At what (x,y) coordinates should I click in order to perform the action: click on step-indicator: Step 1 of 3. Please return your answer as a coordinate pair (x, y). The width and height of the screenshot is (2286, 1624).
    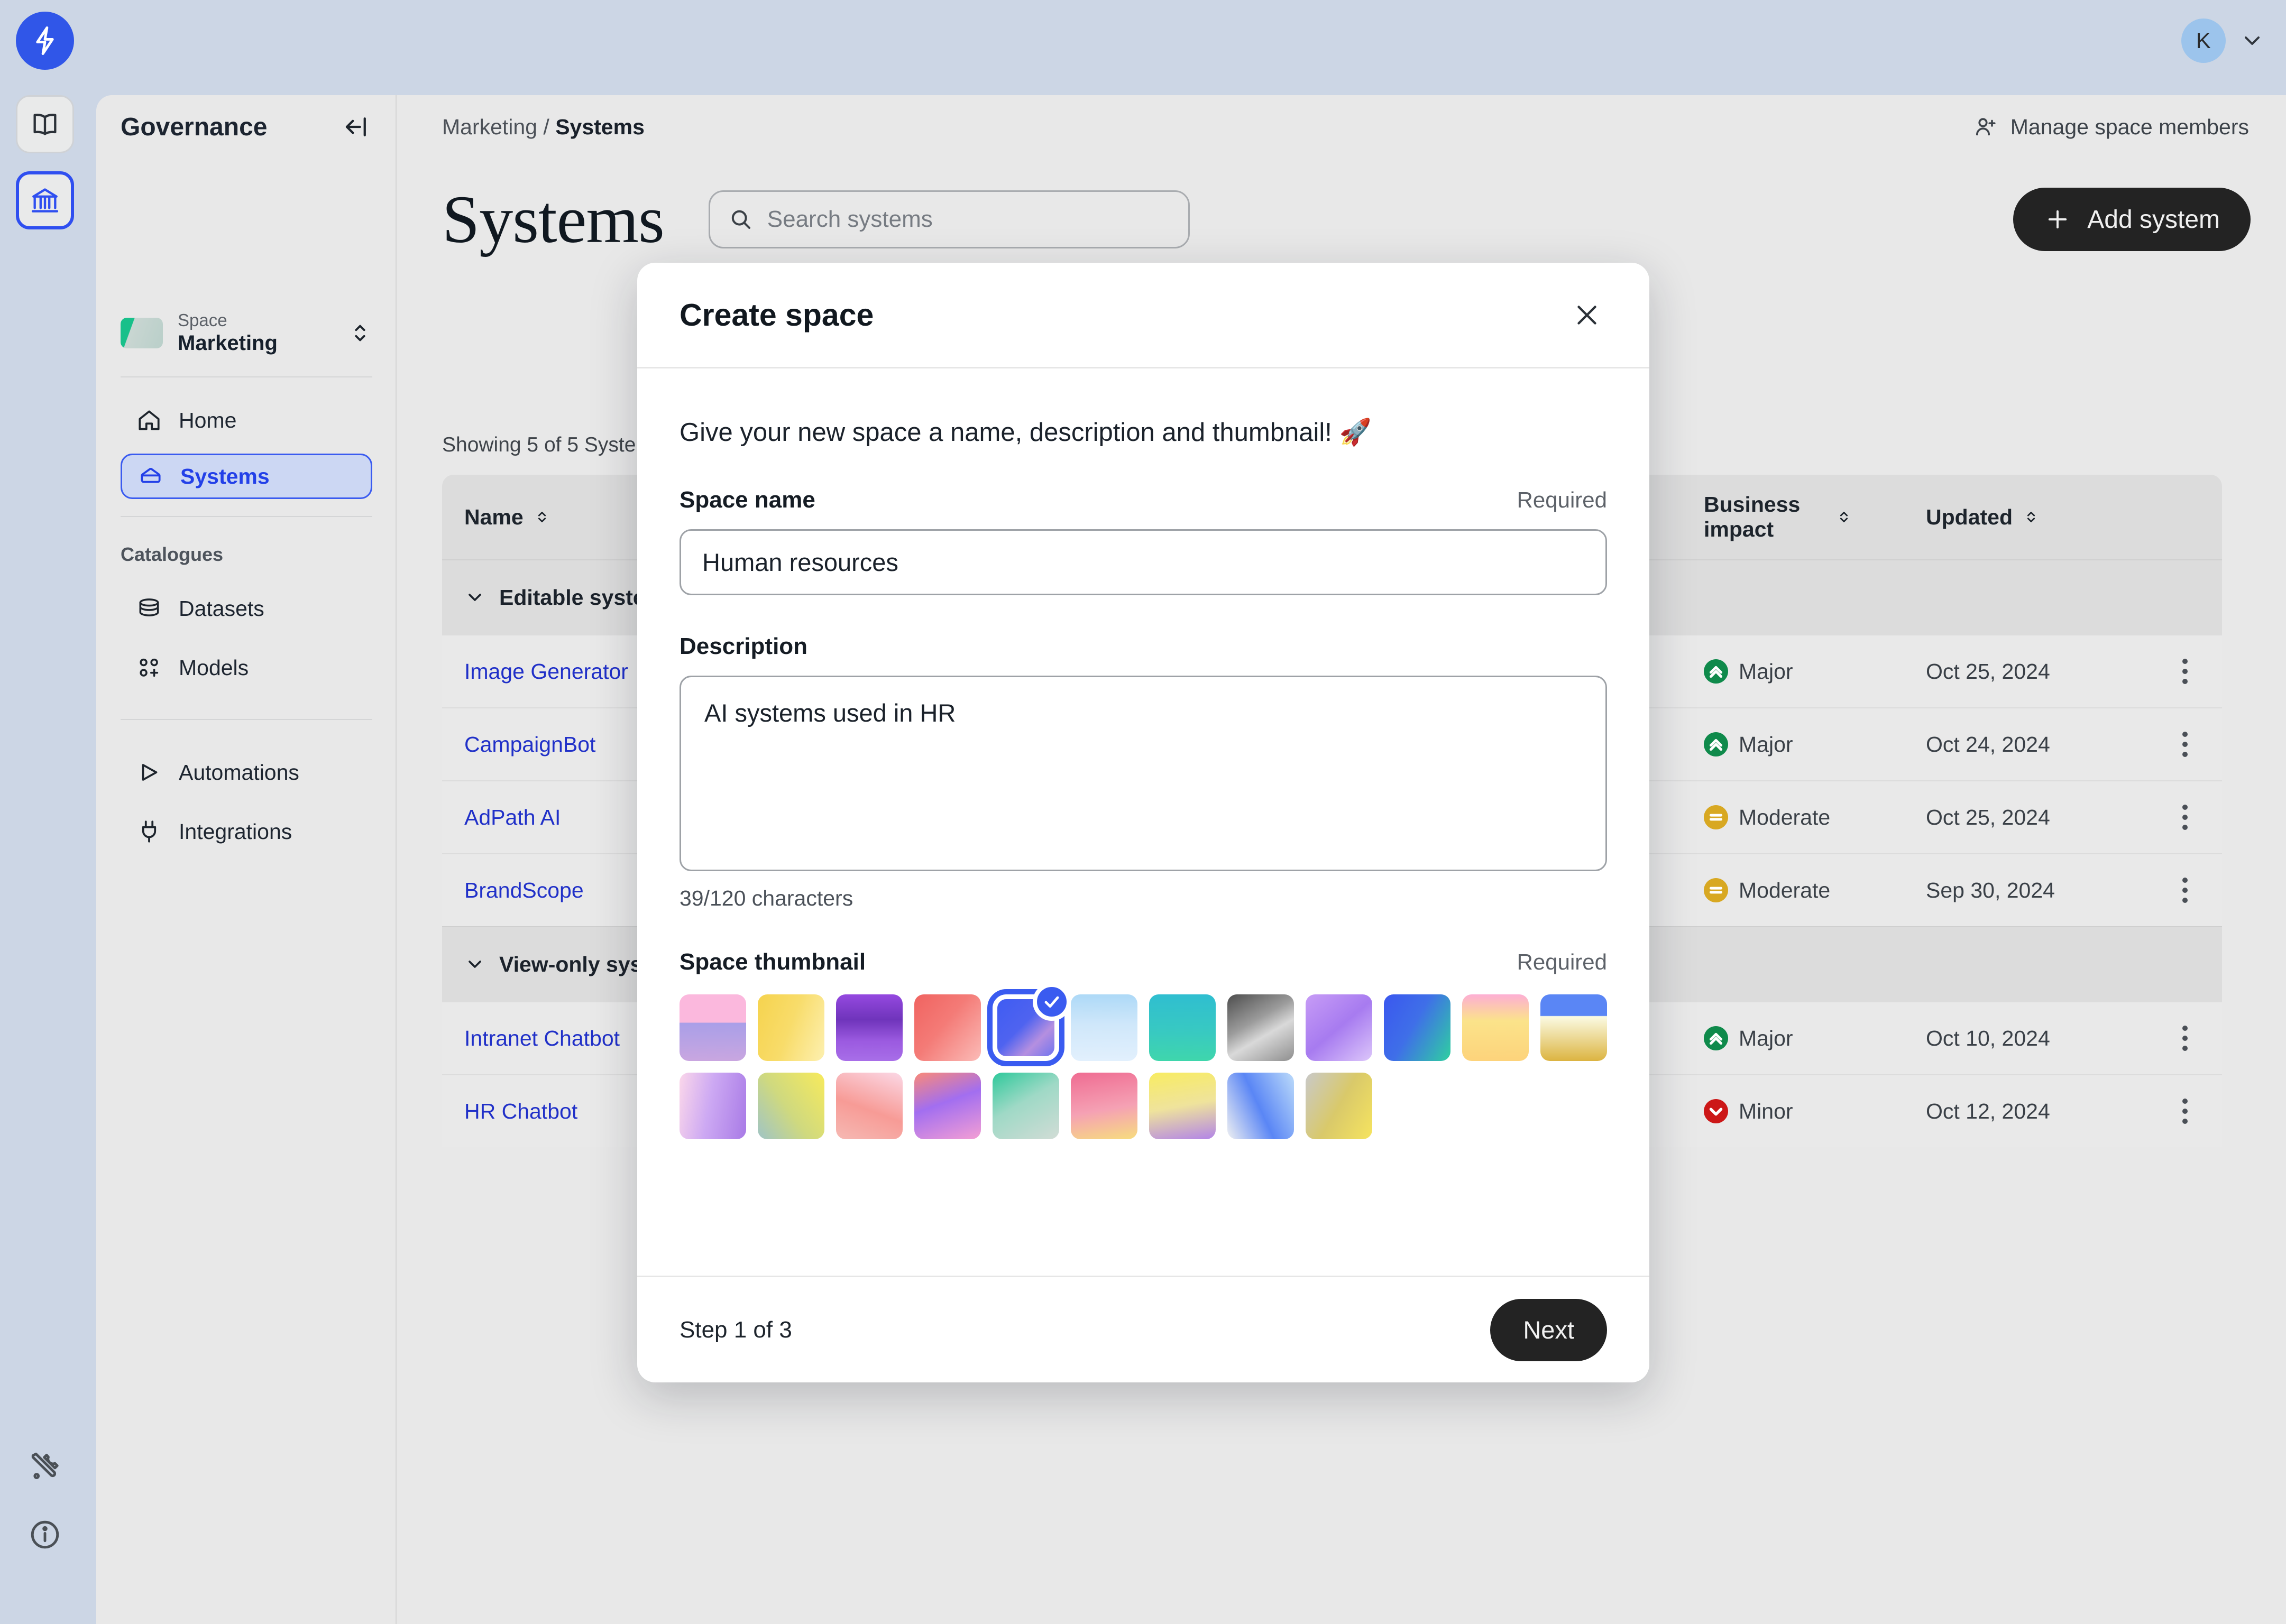
    Looking at the image, I should click on (736, 1329).